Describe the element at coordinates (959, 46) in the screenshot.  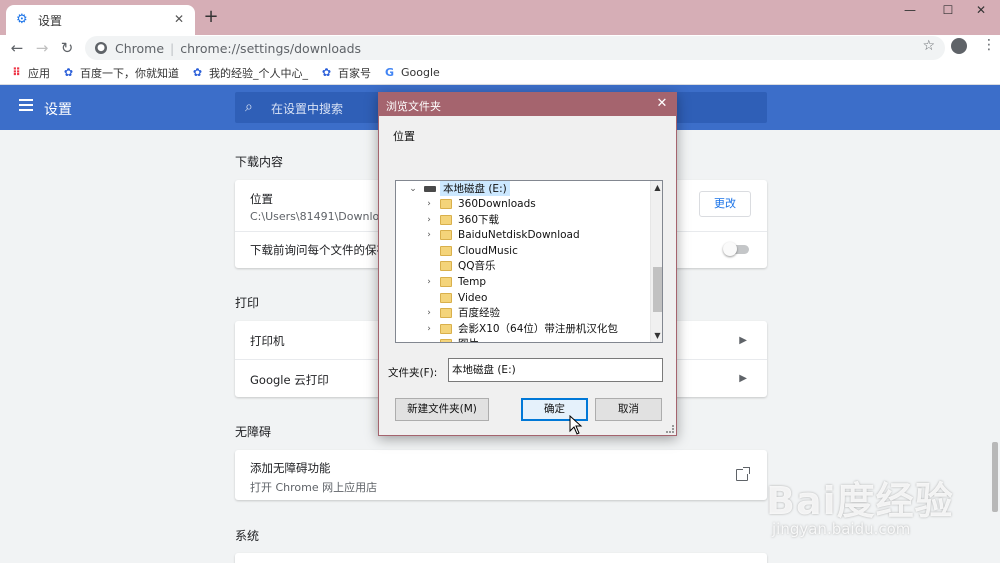
I see `profile-avatar-icon` at that location.